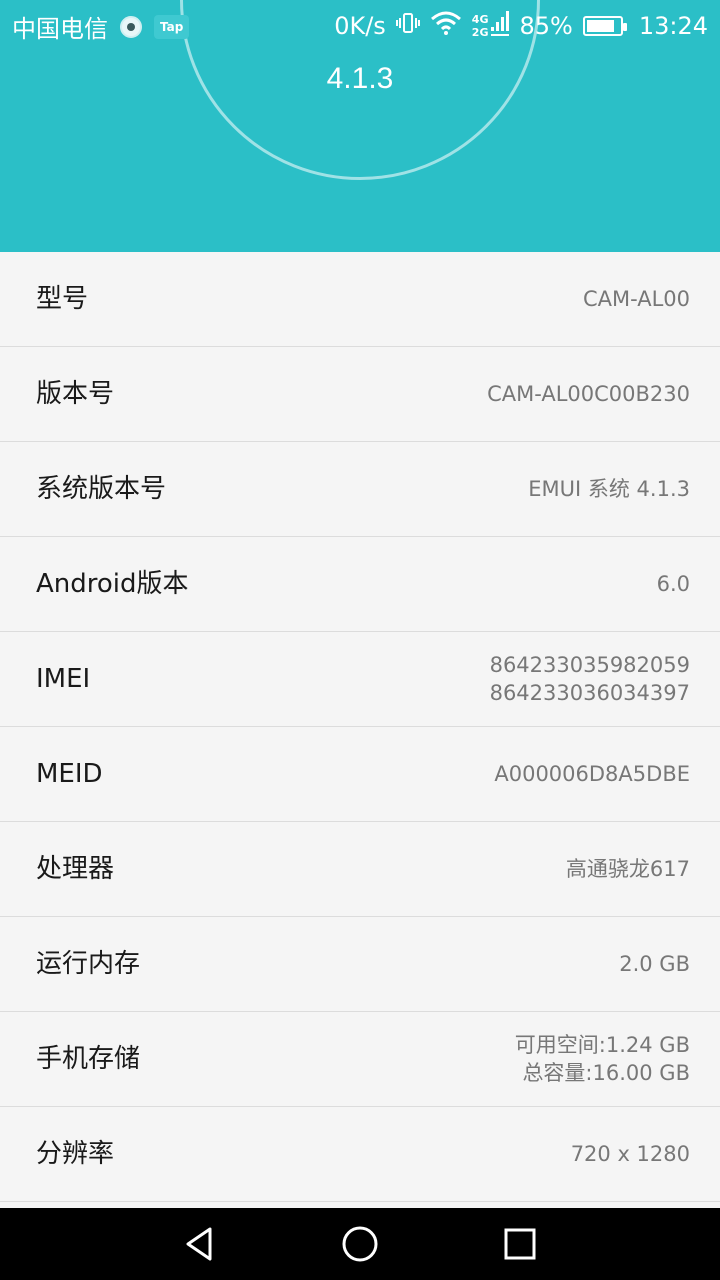 This screenshot has height=1280, width=720. Describe the element at coordinates (546, 26) in the screenshot. I see `battery-percent: 85%` at that location.